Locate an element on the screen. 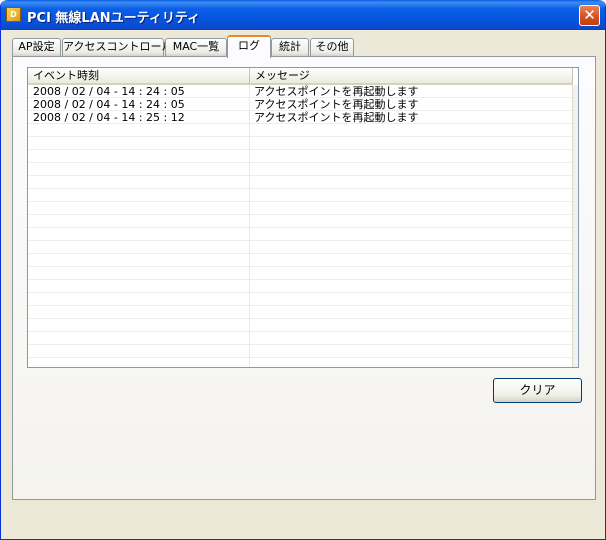  close-button: ✕ is located at coordinates (589, 15).